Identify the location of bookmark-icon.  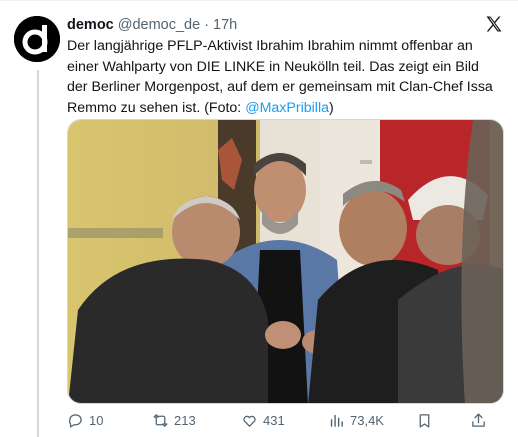
(424, 420).